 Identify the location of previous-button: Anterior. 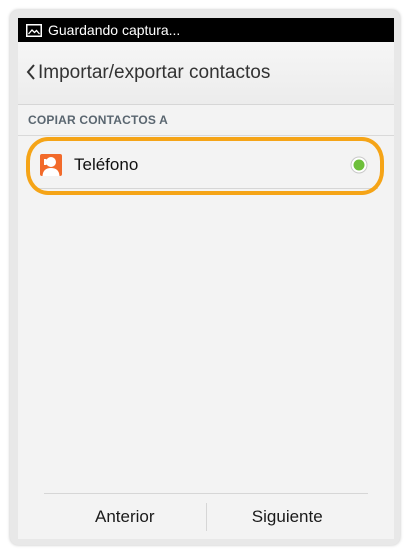
(125, 516).